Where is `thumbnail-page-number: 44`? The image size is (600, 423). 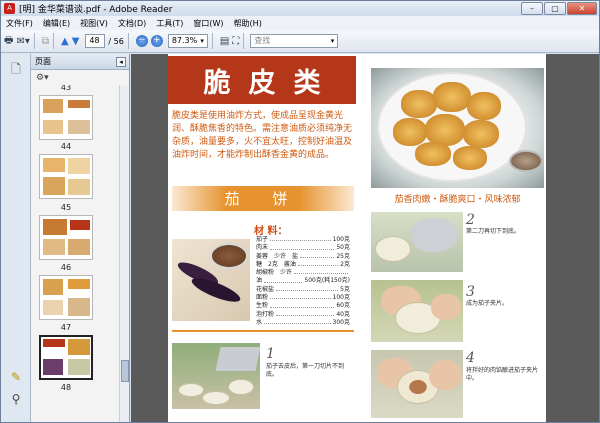 thumbnail-page-number: 44 is located at coordinates (66, 146).